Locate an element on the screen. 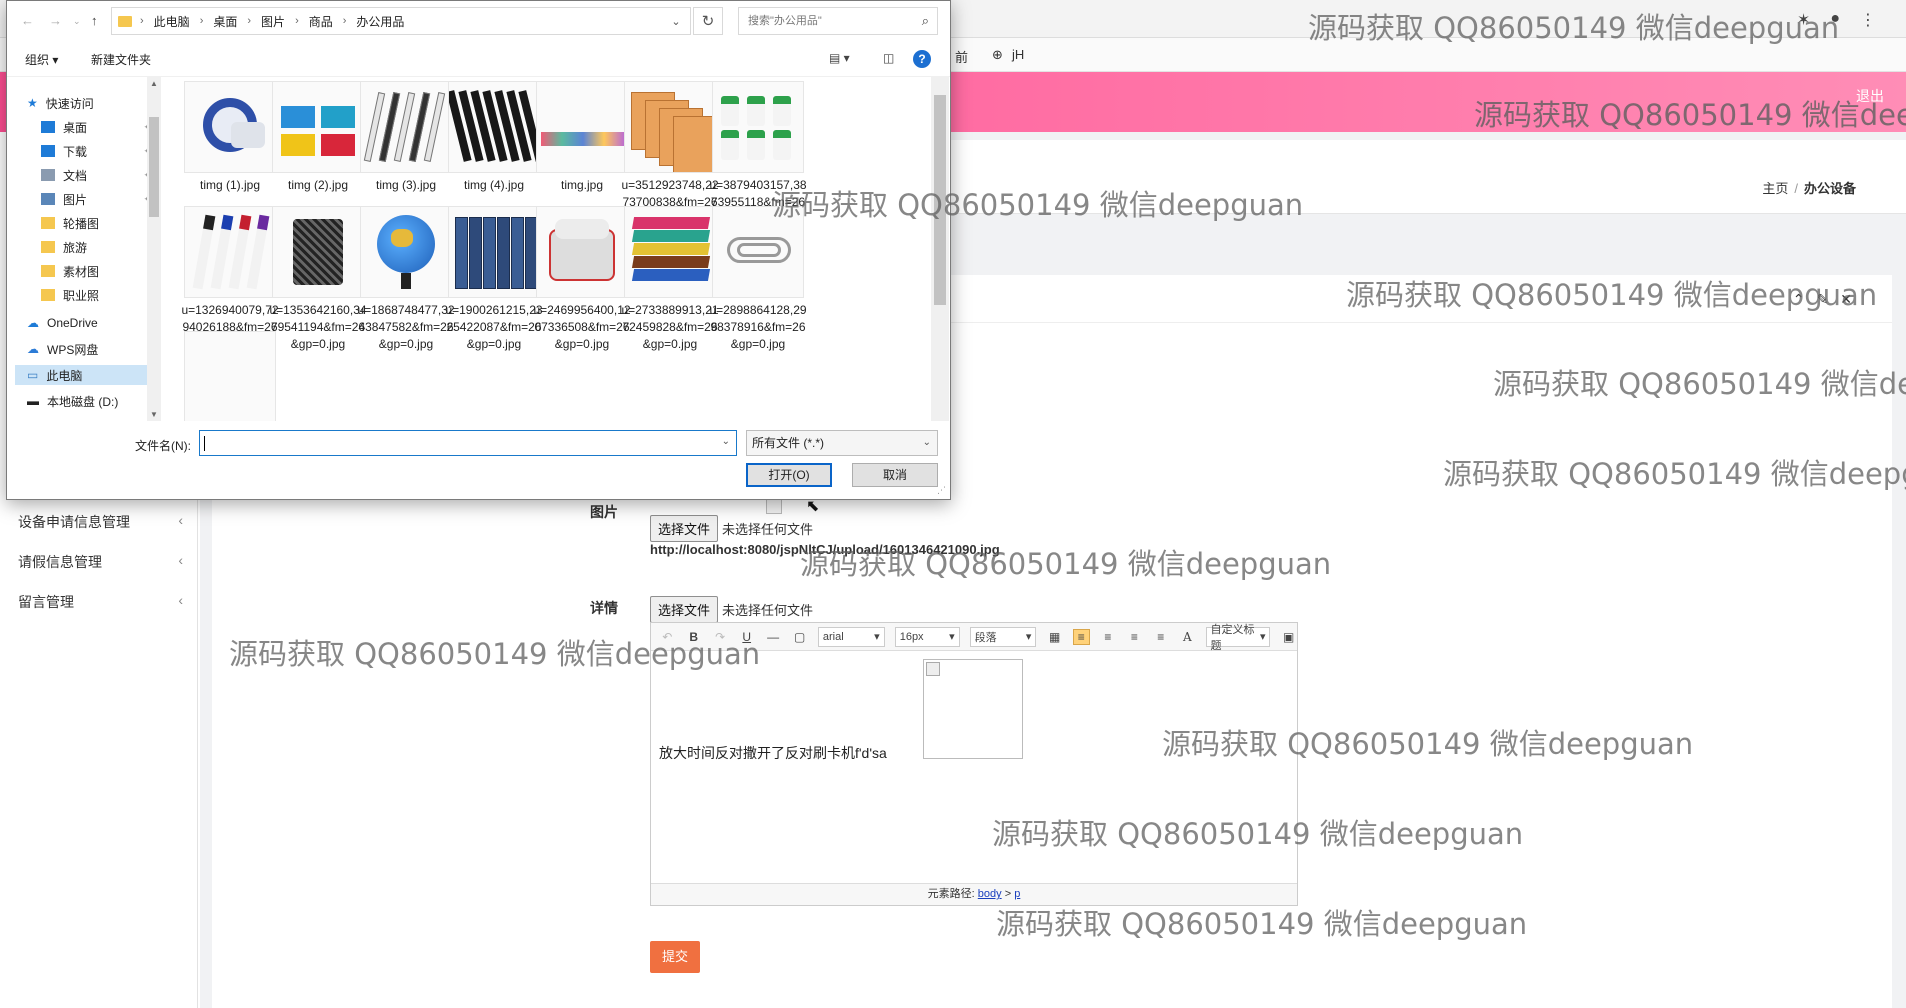 This screenshot has width=1906, height=1008. nav-this-pc: ▭ 此电脑 is located at coordinates (83, 375).